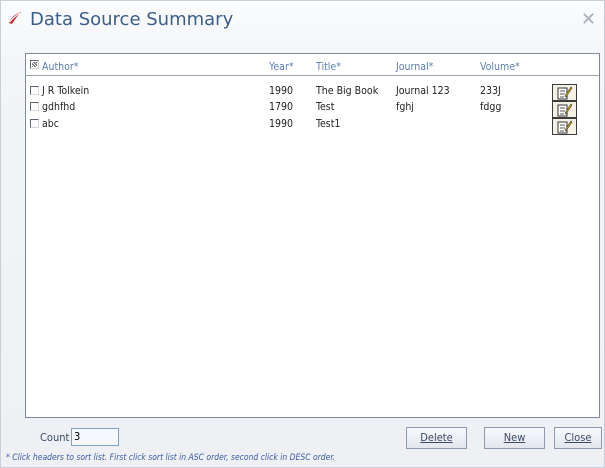 This screenshot has width=605, height=468. I want to click on select-all-checkbox, so click(34, 64).